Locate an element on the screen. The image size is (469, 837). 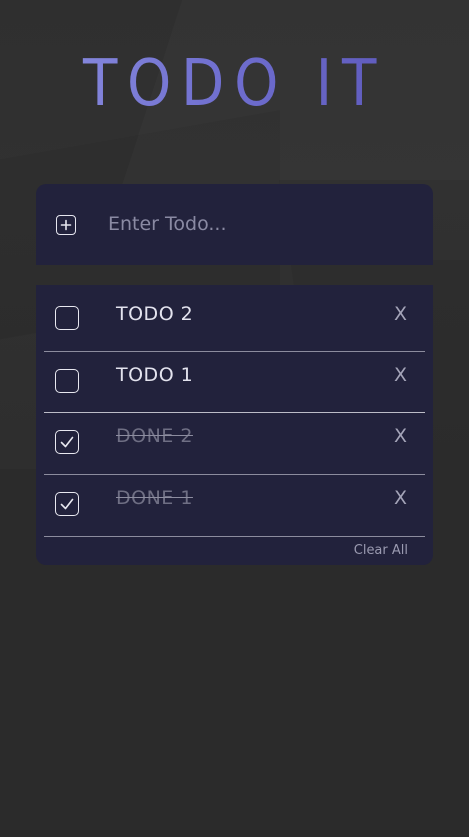
app-title: TODO IT is located at coordinates (234, 84).